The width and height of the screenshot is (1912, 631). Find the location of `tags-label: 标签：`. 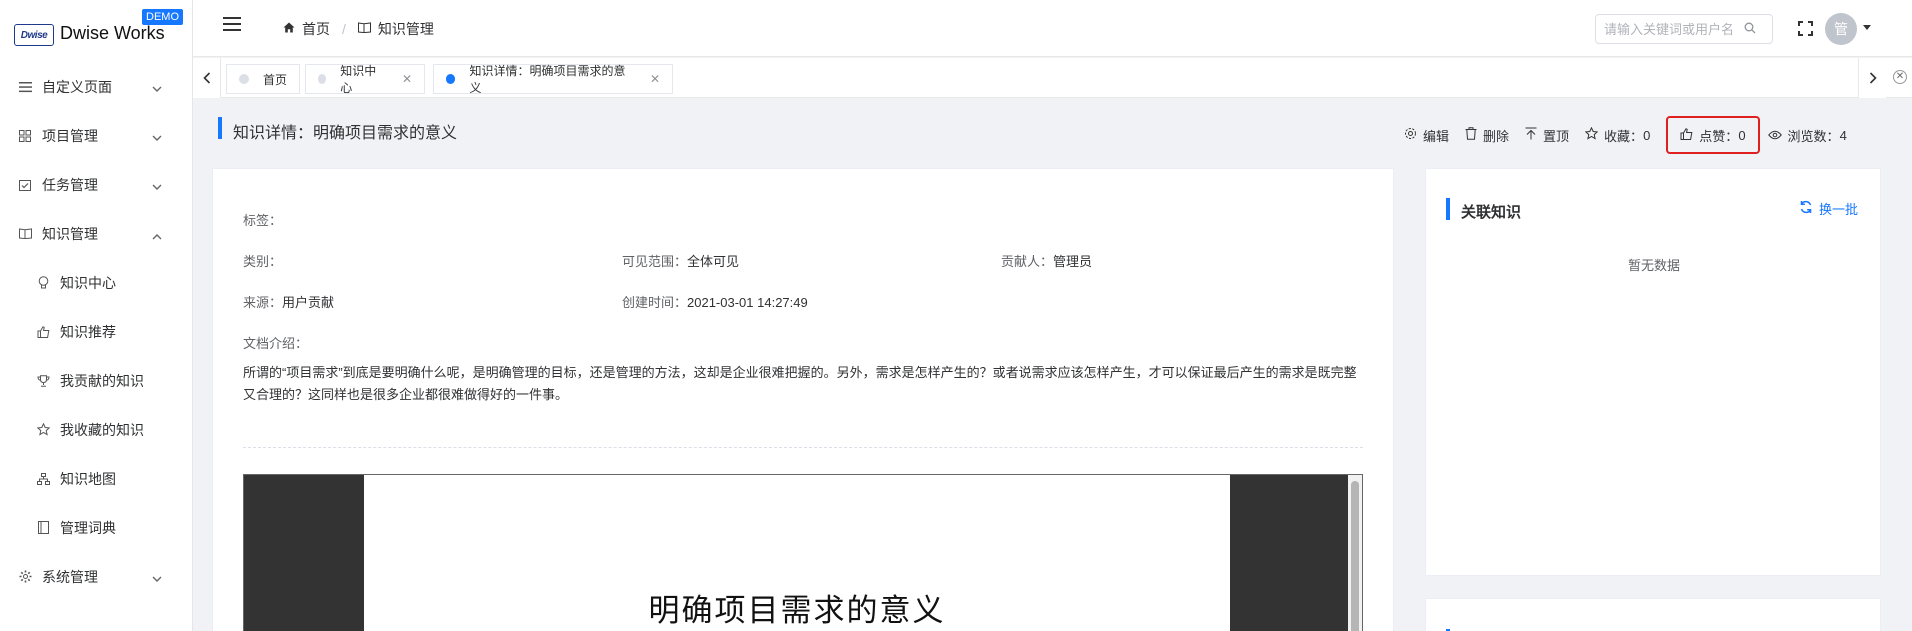

tags-label: 标签： is located at coordinates (263, 220).